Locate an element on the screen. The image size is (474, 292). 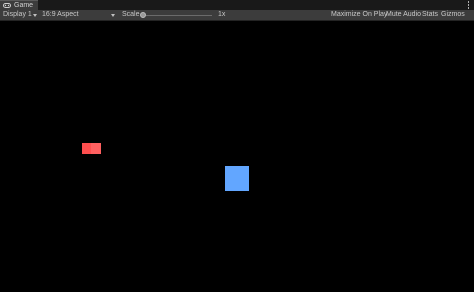
tab-label: Game is located at coordinates (24, 5).